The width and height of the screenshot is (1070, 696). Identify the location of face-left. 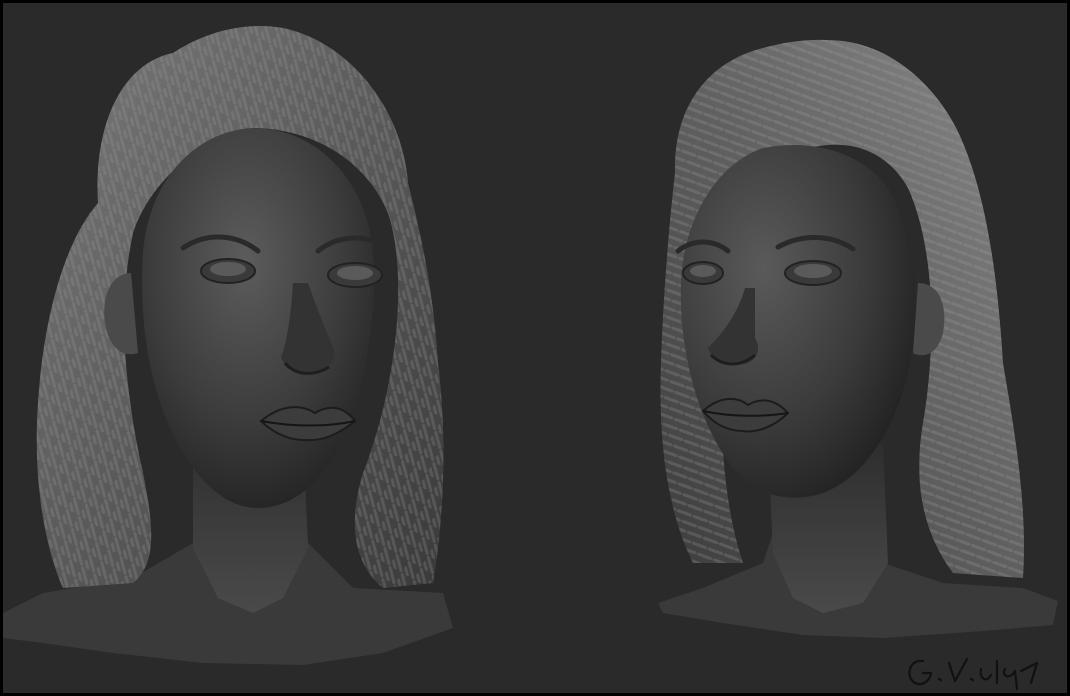
(258, 318).